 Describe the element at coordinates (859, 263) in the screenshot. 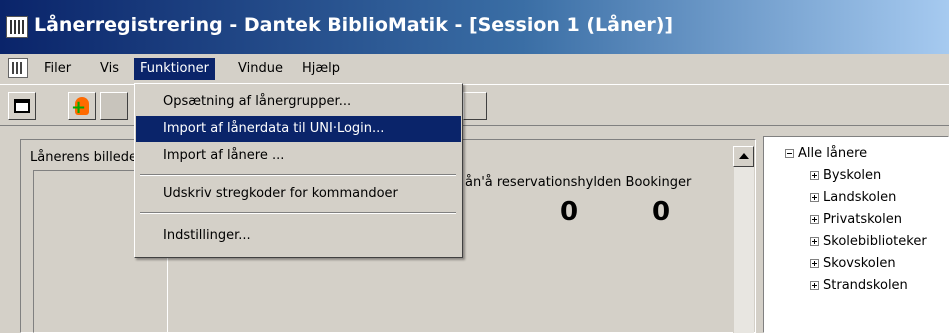

I see `tree-item-label: Skovskolen` at that location.